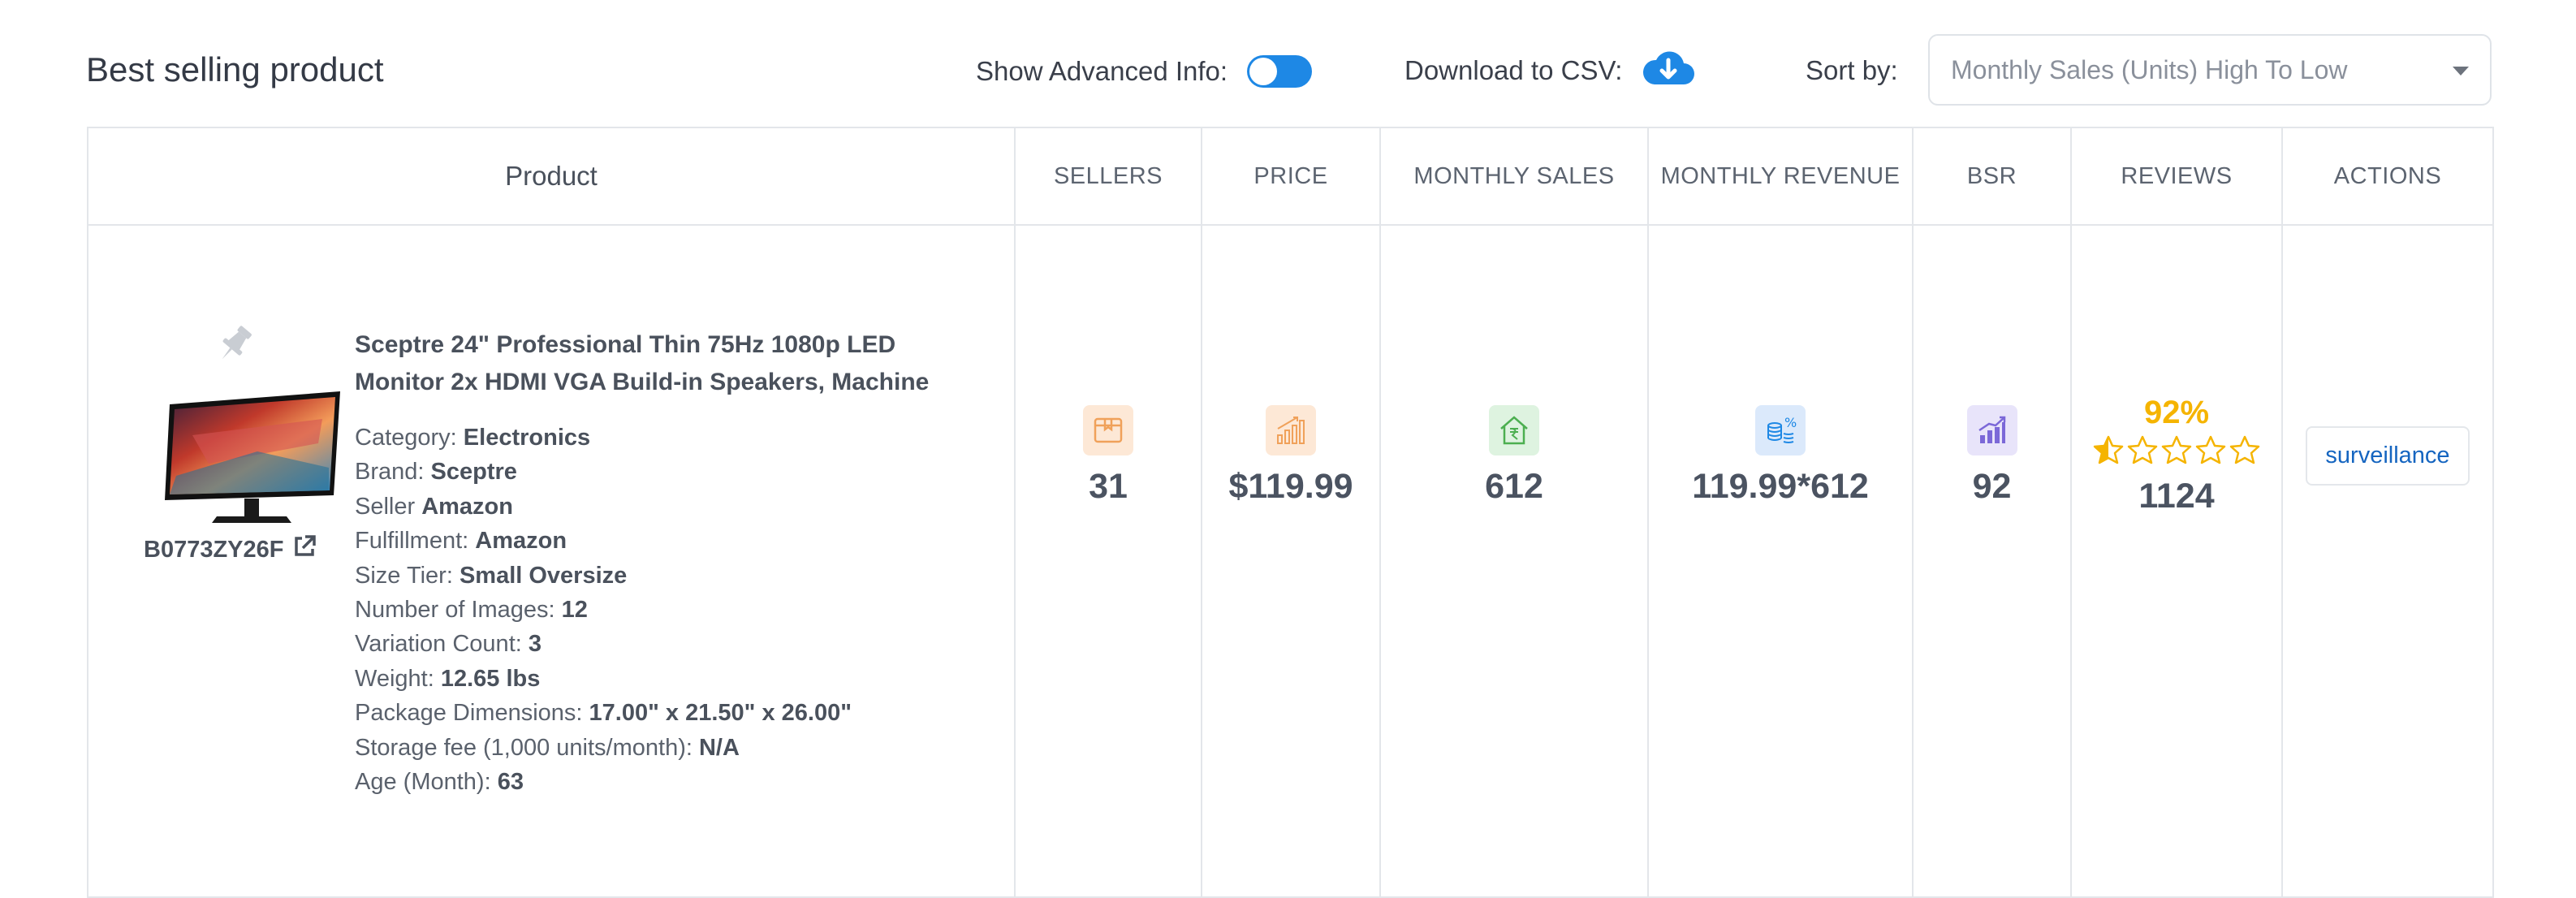 The width and height of the screenshot is (2576, 898). Describe the element at coordinates (2387, 561) in the screenshot. I see `actions-cell: surveillance` at that location.